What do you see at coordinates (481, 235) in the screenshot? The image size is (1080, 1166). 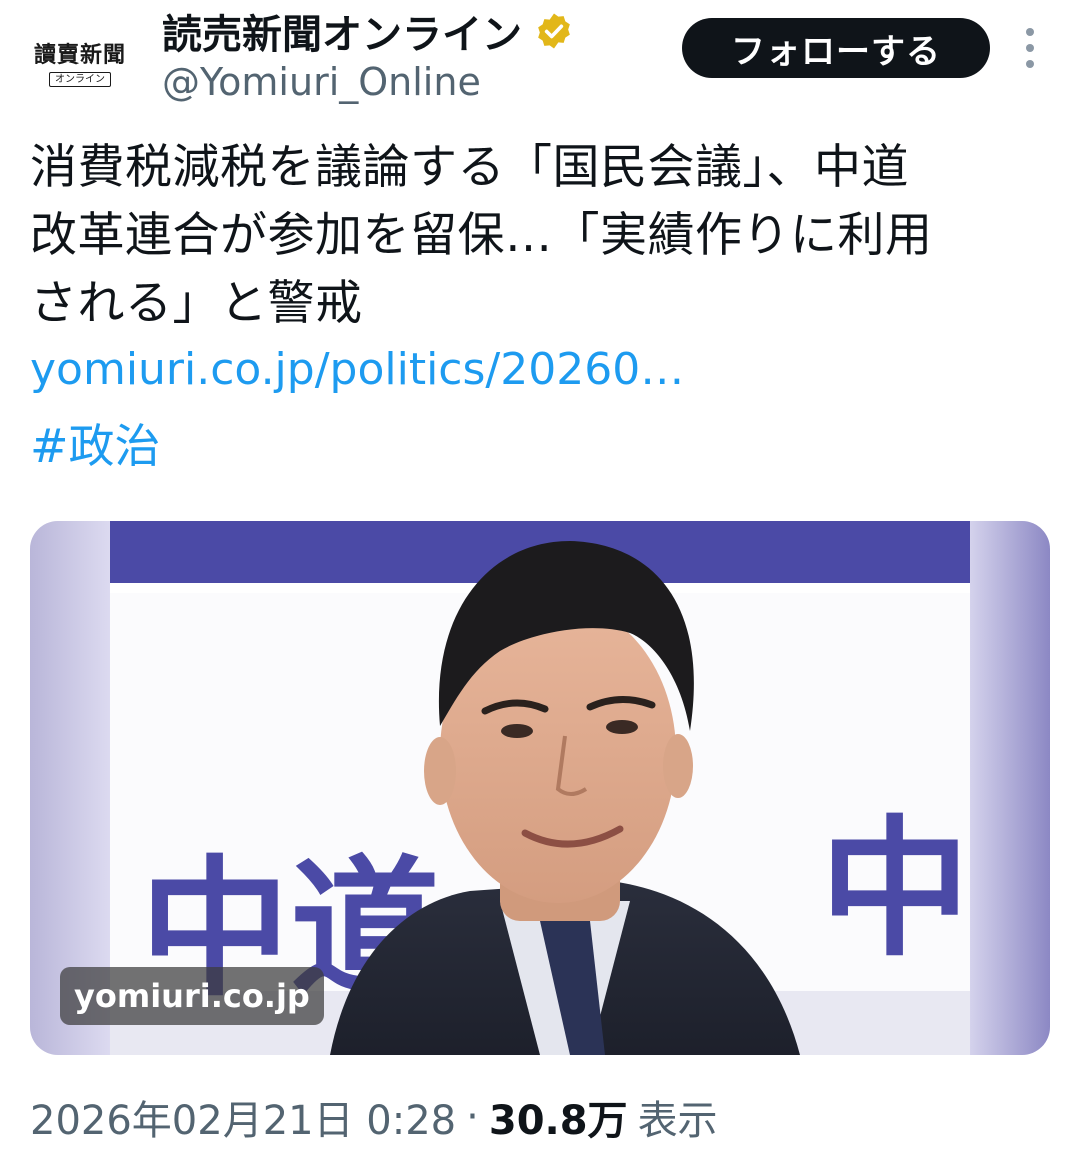 I see `tweet-text-line: 改革連合が参加を留保…「実績作りに利用` at bounding box center [481, 235].